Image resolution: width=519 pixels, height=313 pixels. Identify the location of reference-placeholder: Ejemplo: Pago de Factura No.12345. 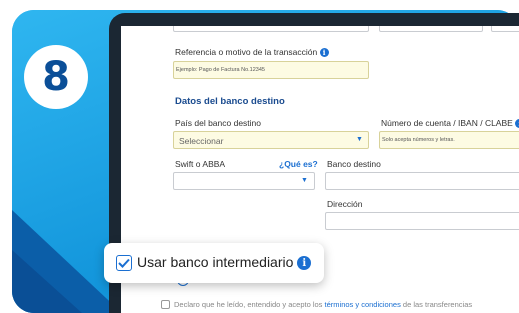
(220, 70).